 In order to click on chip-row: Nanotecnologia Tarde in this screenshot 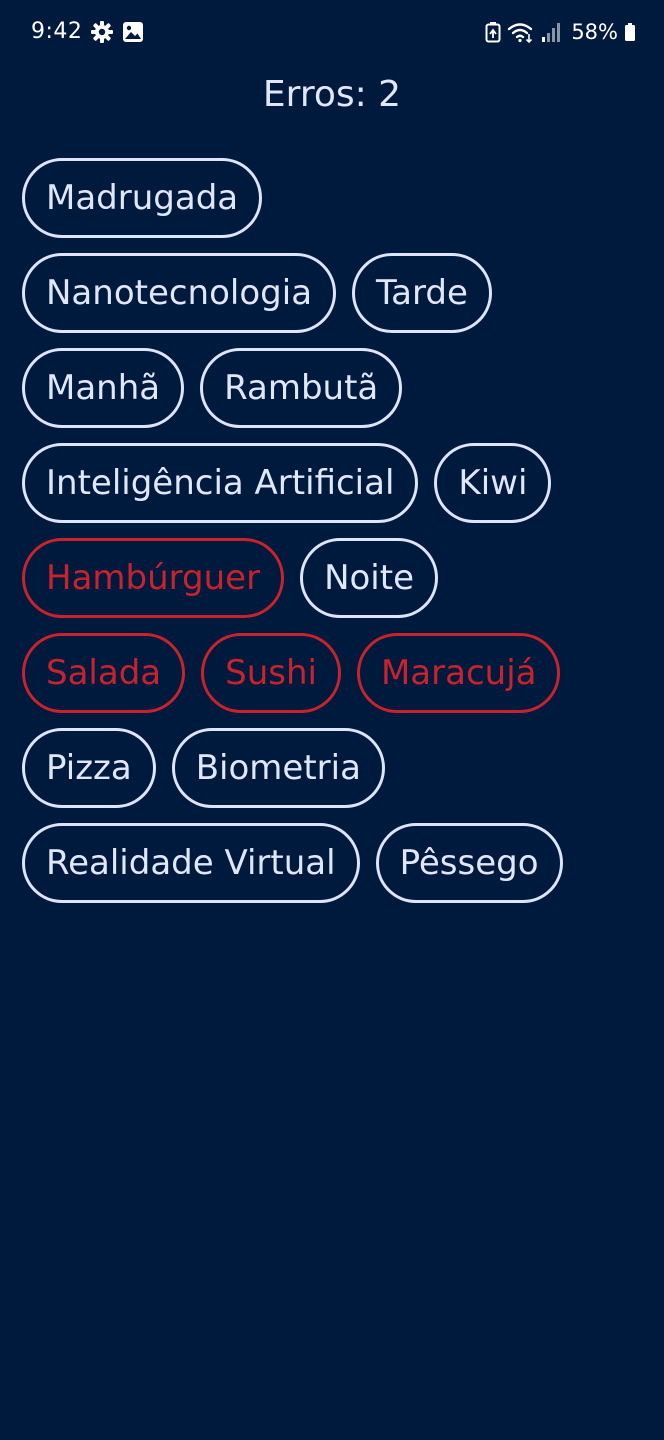, I will do `click(332, 293)`.